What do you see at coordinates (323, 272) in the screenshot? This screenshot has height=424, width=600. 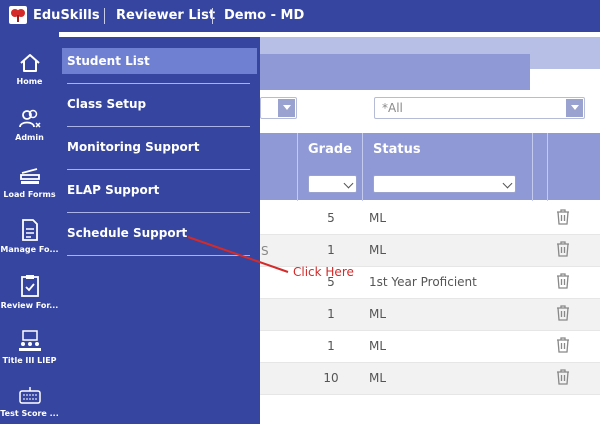 I see `click-here-annotation: Click Here` at bounding box center [323, 272].